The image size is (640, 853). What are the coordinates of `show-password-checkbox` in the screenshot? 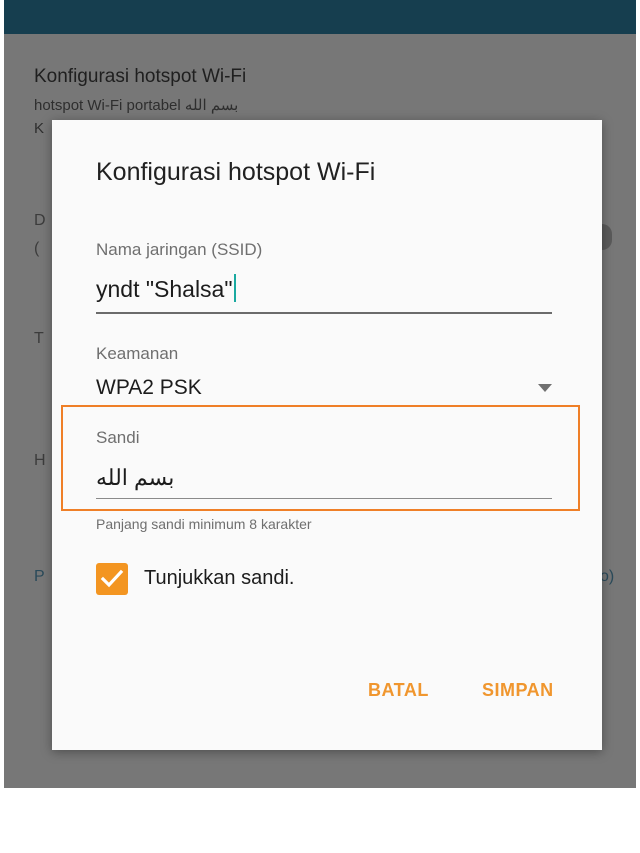 It's located at (112, 579).